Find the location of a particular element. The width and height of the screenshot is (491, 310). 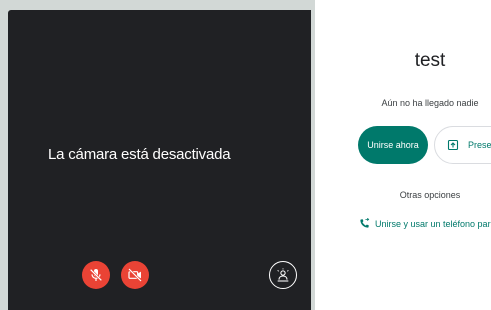

join-with-phone-option: Unirse y usar un teléfono para el au is located at coordinates (425, 223).